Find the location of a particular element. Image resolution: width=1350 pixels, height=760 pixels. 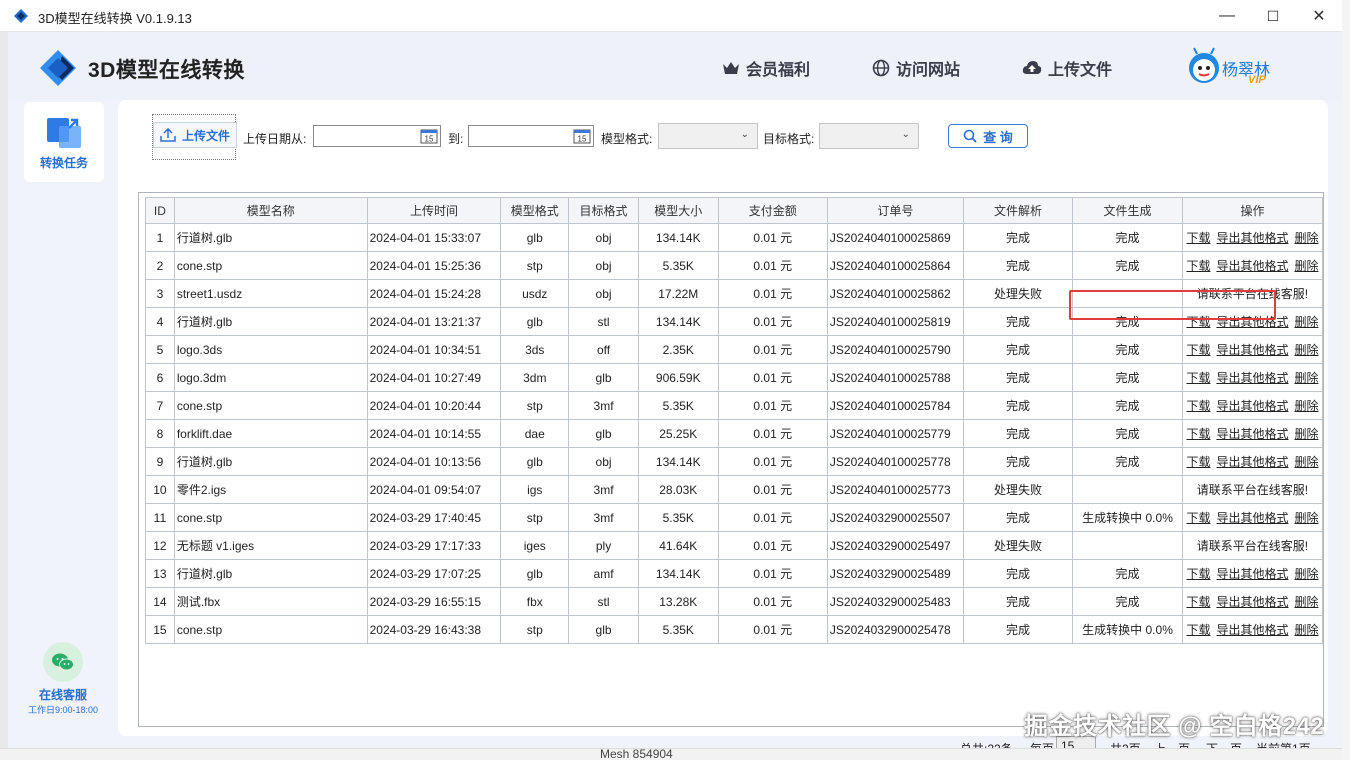

cell-target-format: obj is located at coordinates (603, 265).